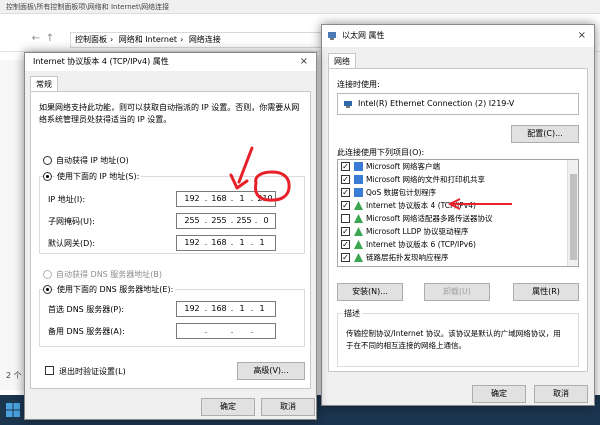  Describe the element at coordinates (86, 309) in the screenshot. I see `preferred-dns-label: 首选 DNS 服务器(P):` at that location.